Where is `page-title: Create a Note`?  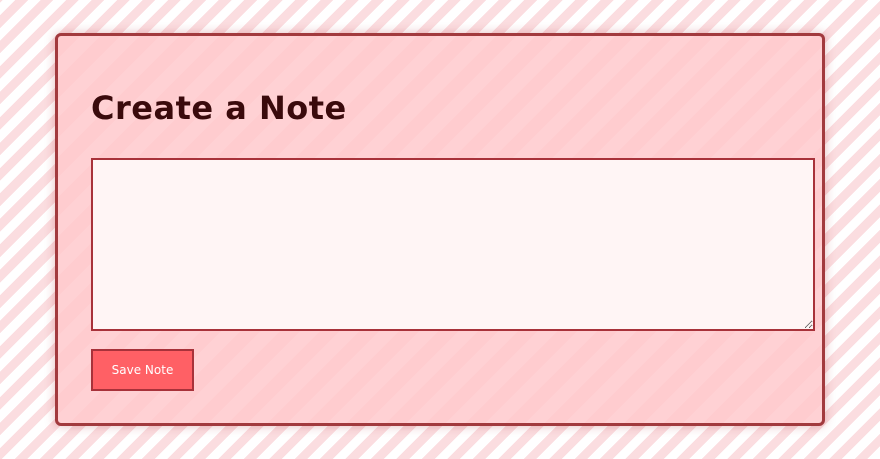
page-title: Create a Note is located at coordinates (219, 108).